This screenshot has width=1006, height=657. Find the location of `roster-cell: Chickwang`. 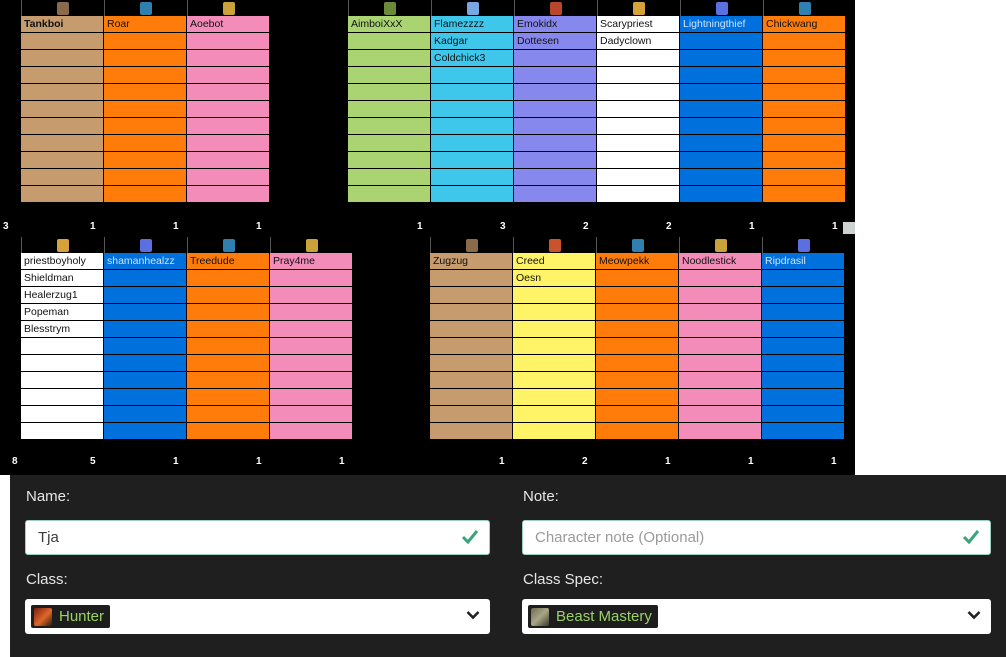

roster-cell: Chickwang is located at coordinates (804, 24).